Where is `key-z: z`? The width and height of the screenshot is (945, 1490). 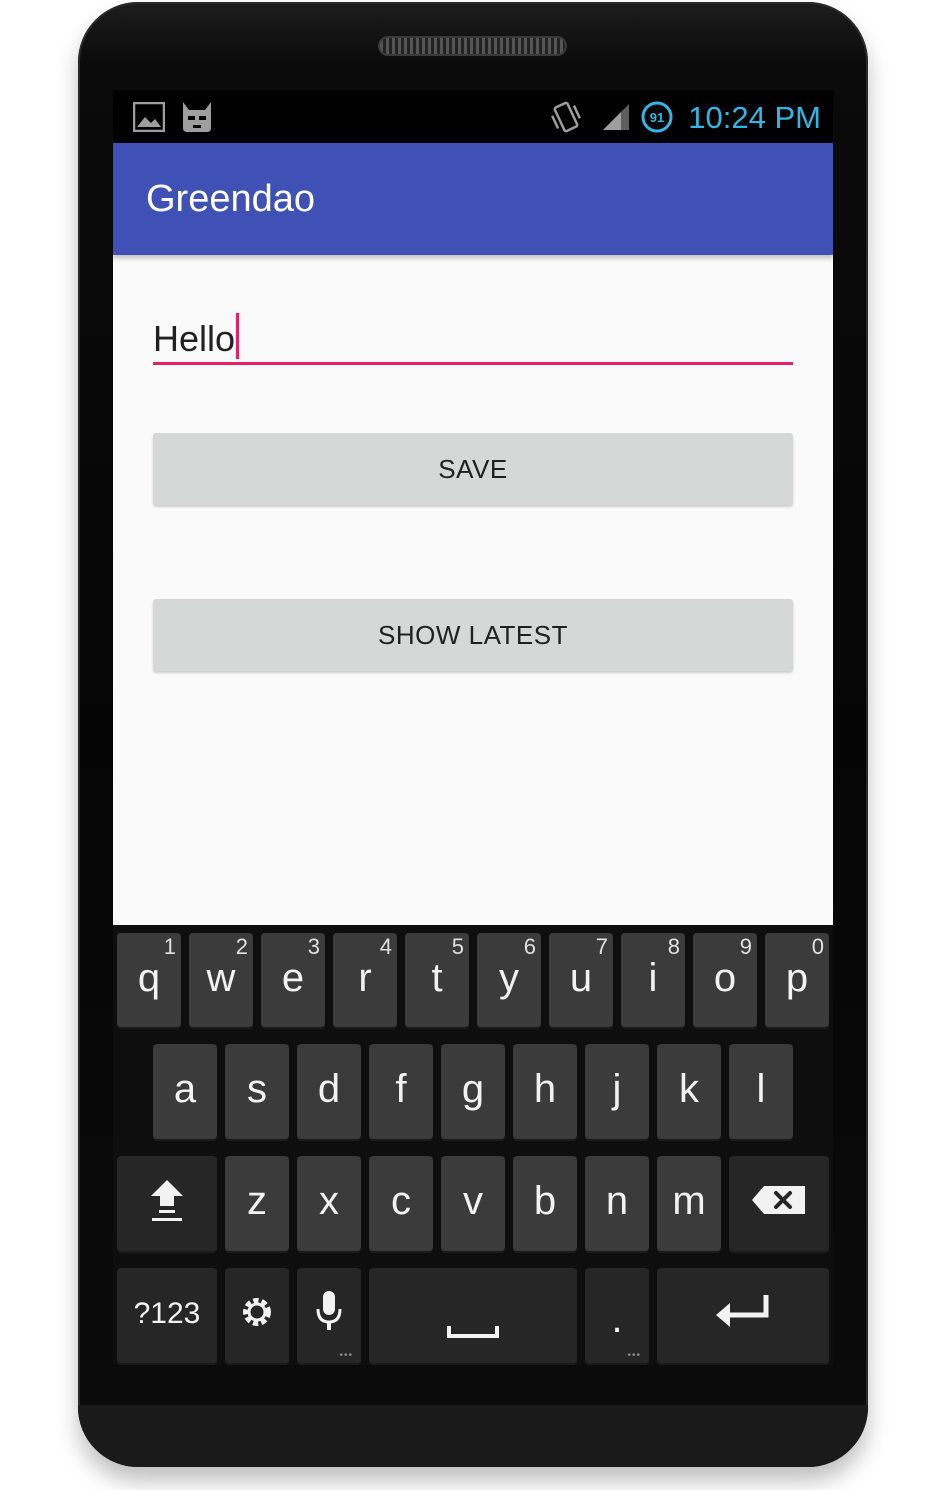
key-z: z is located at coordinates (257, 1203).